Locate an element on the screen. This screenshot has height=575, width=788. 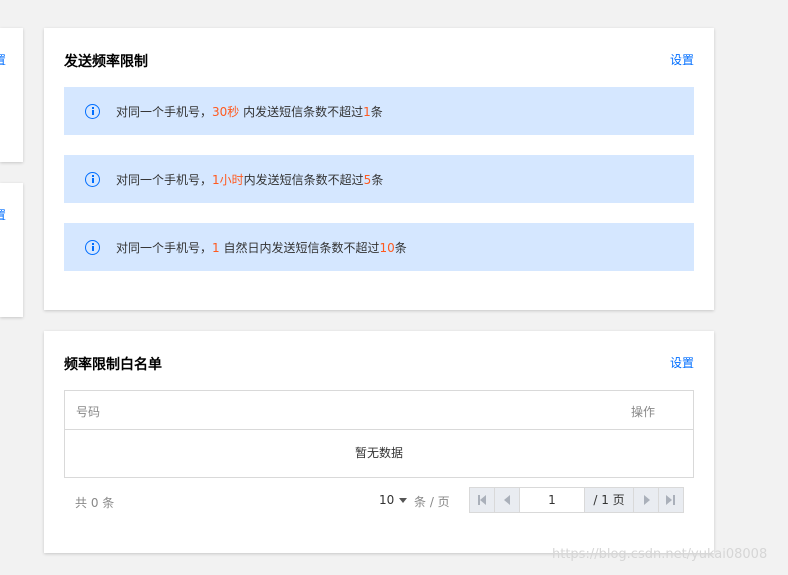
caret-down-icon is located at coordinates (403, 500).